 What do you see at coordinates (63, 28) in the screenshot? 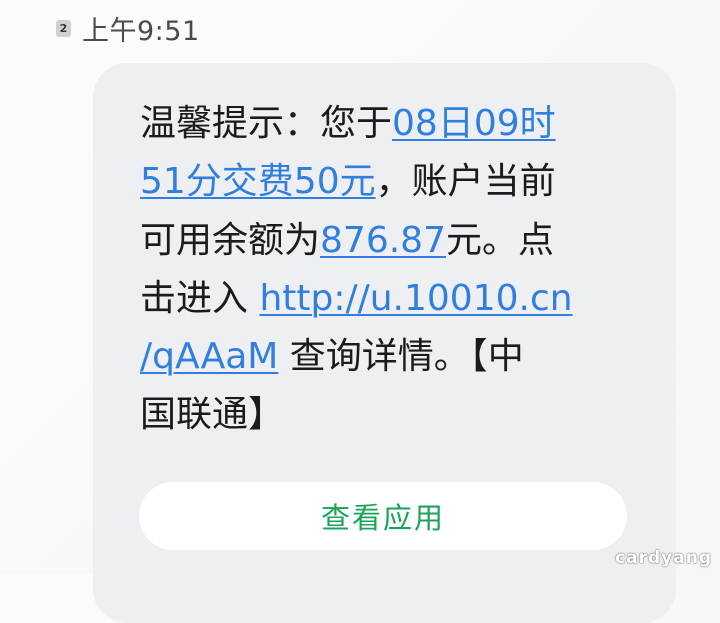
I see `sim-card-badge: 2` at bounding box center [63, 28].